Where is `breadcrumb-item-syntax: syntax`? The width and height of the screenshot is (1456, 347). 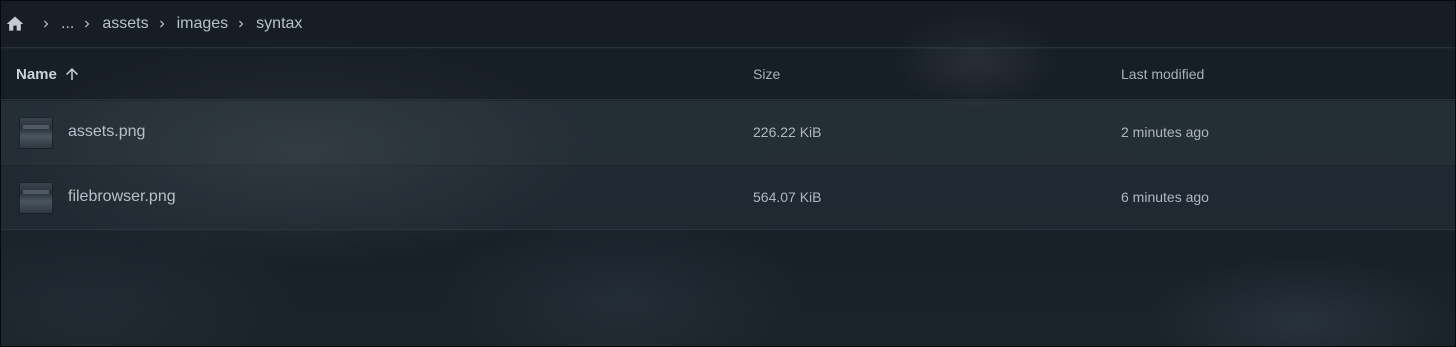
breadcrumb-item-syntax: syntax is located at coordinates (279, 24).